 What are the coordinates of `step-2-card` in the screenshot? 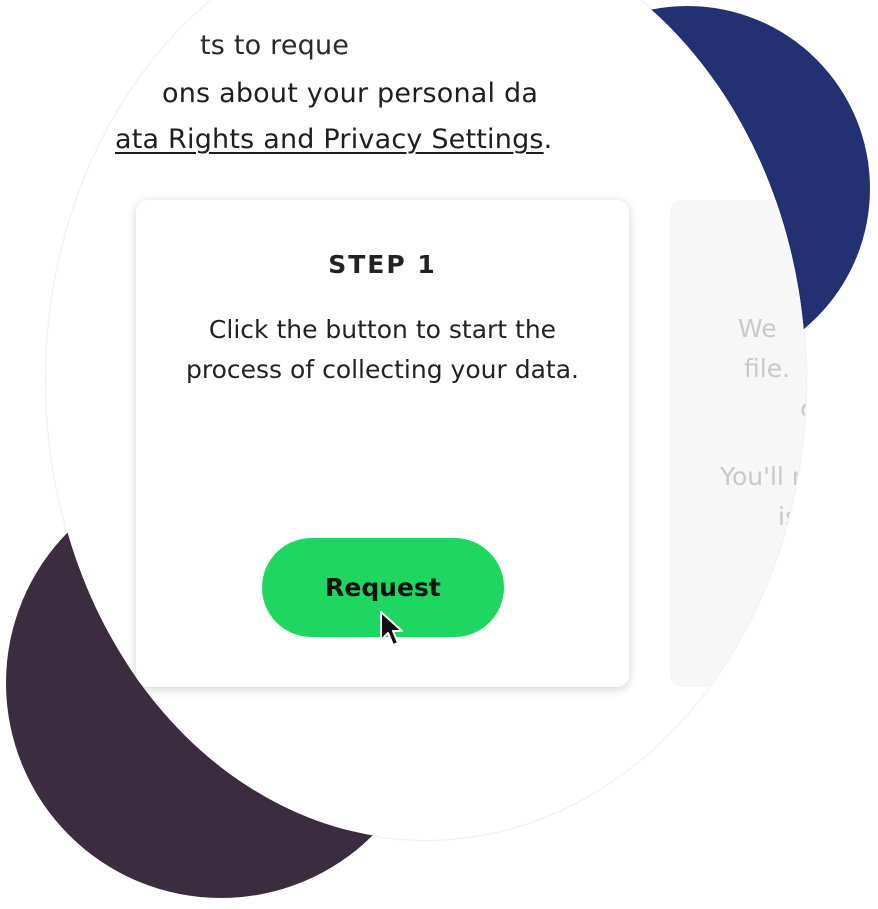 It's located at (738, 443).